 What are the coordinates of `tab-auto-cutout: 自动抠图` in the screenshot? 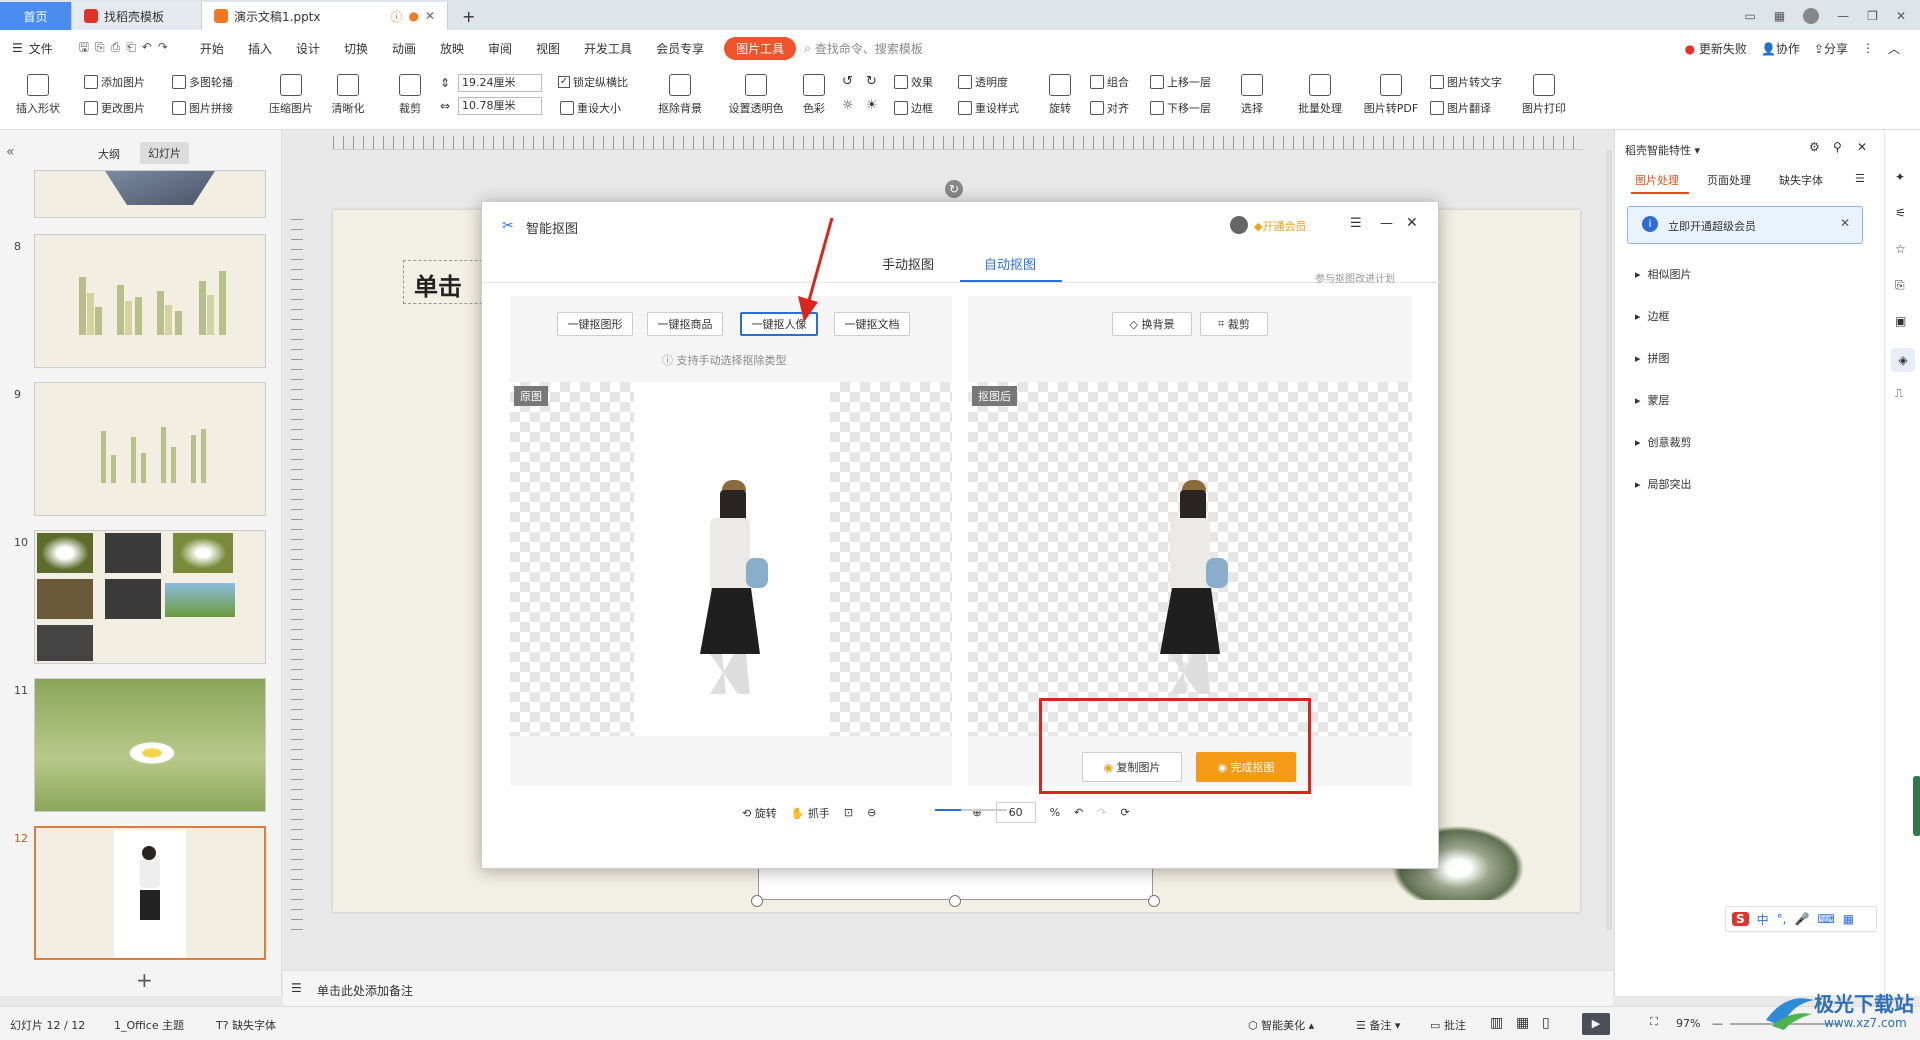 It's located at (1010, 263).